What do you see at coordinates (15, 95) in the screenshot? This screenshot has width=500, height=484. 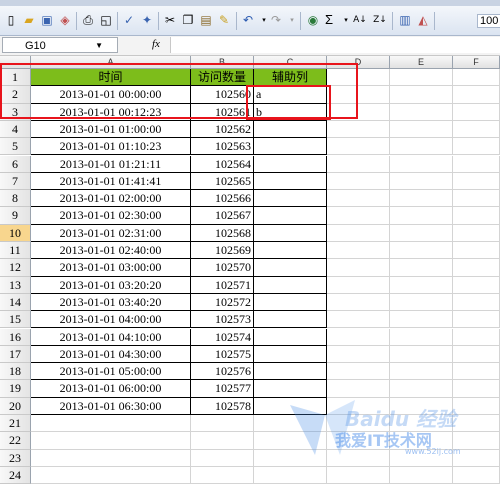 I see `row-header: 2` at bounding box center [15, 95].